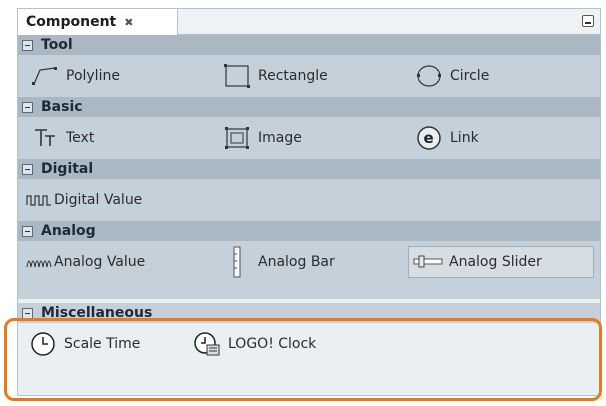 The image size is (606, 406). Describe the element at coordinates (80, 138) in the screenshot. I see `item-label: Text` at that location.